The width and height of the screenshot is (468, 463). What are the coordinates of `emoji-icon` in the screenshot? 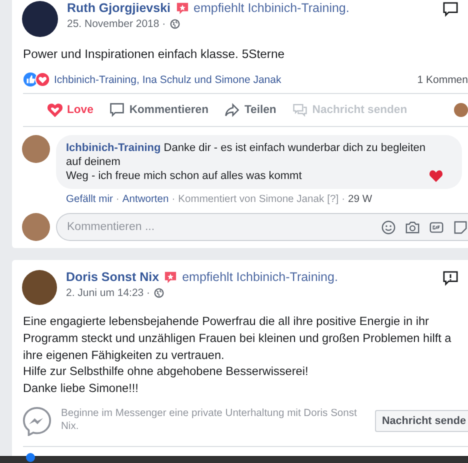 It's located at (388, 227).